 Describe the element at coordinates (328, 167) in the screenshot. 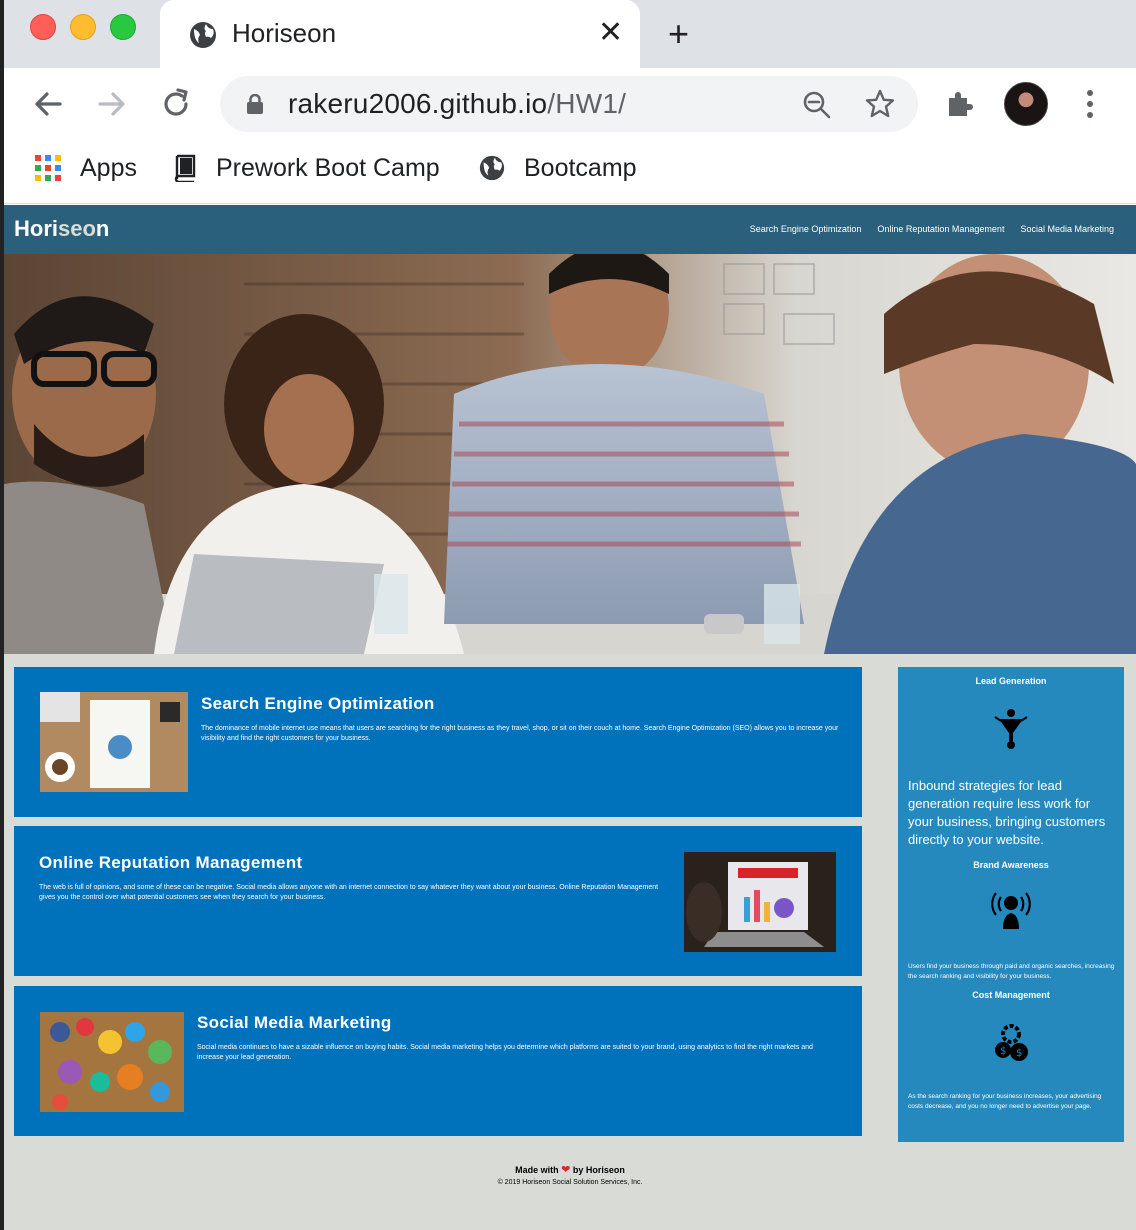

I see `bookmark-label: Prework Boot Camp` at that location.